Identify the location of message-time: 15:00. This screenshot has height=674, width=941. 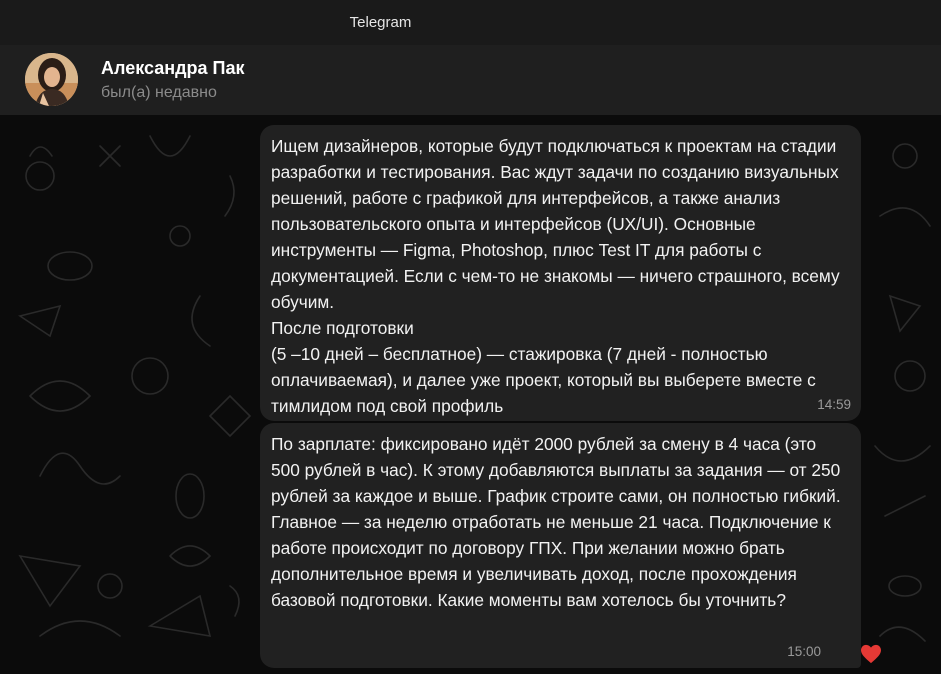
(804, 651).